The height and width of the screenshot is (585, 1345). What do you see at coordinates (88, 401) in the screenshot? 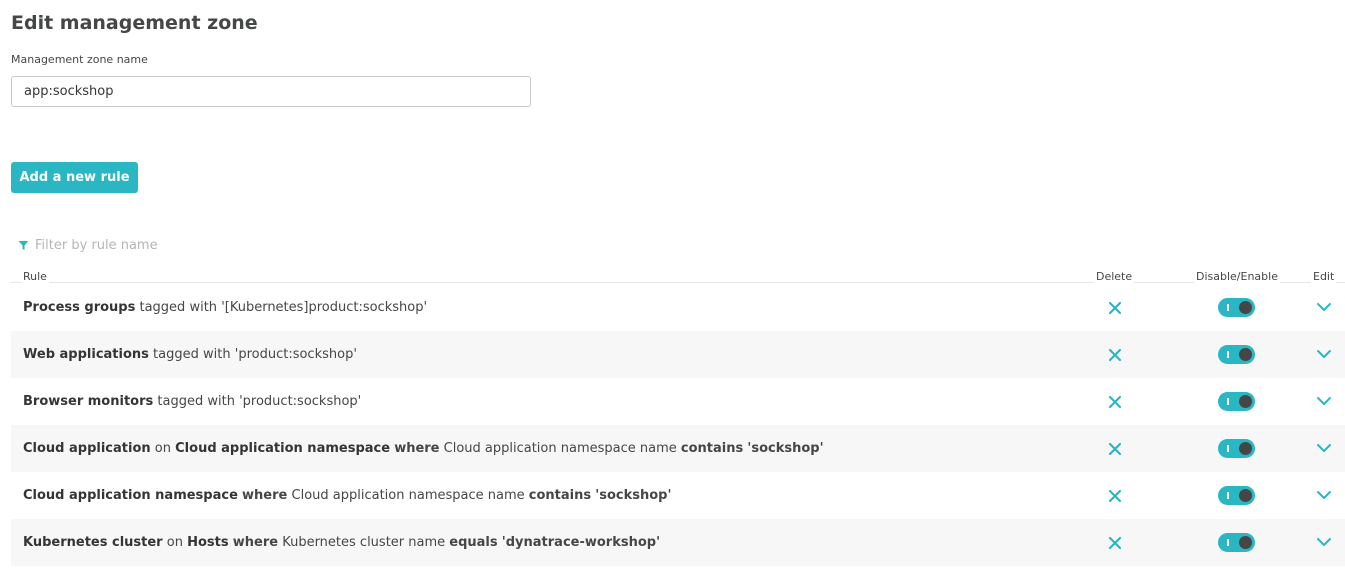
I see `rule-entity: Browser monitors` at bounding box center [88, 401].